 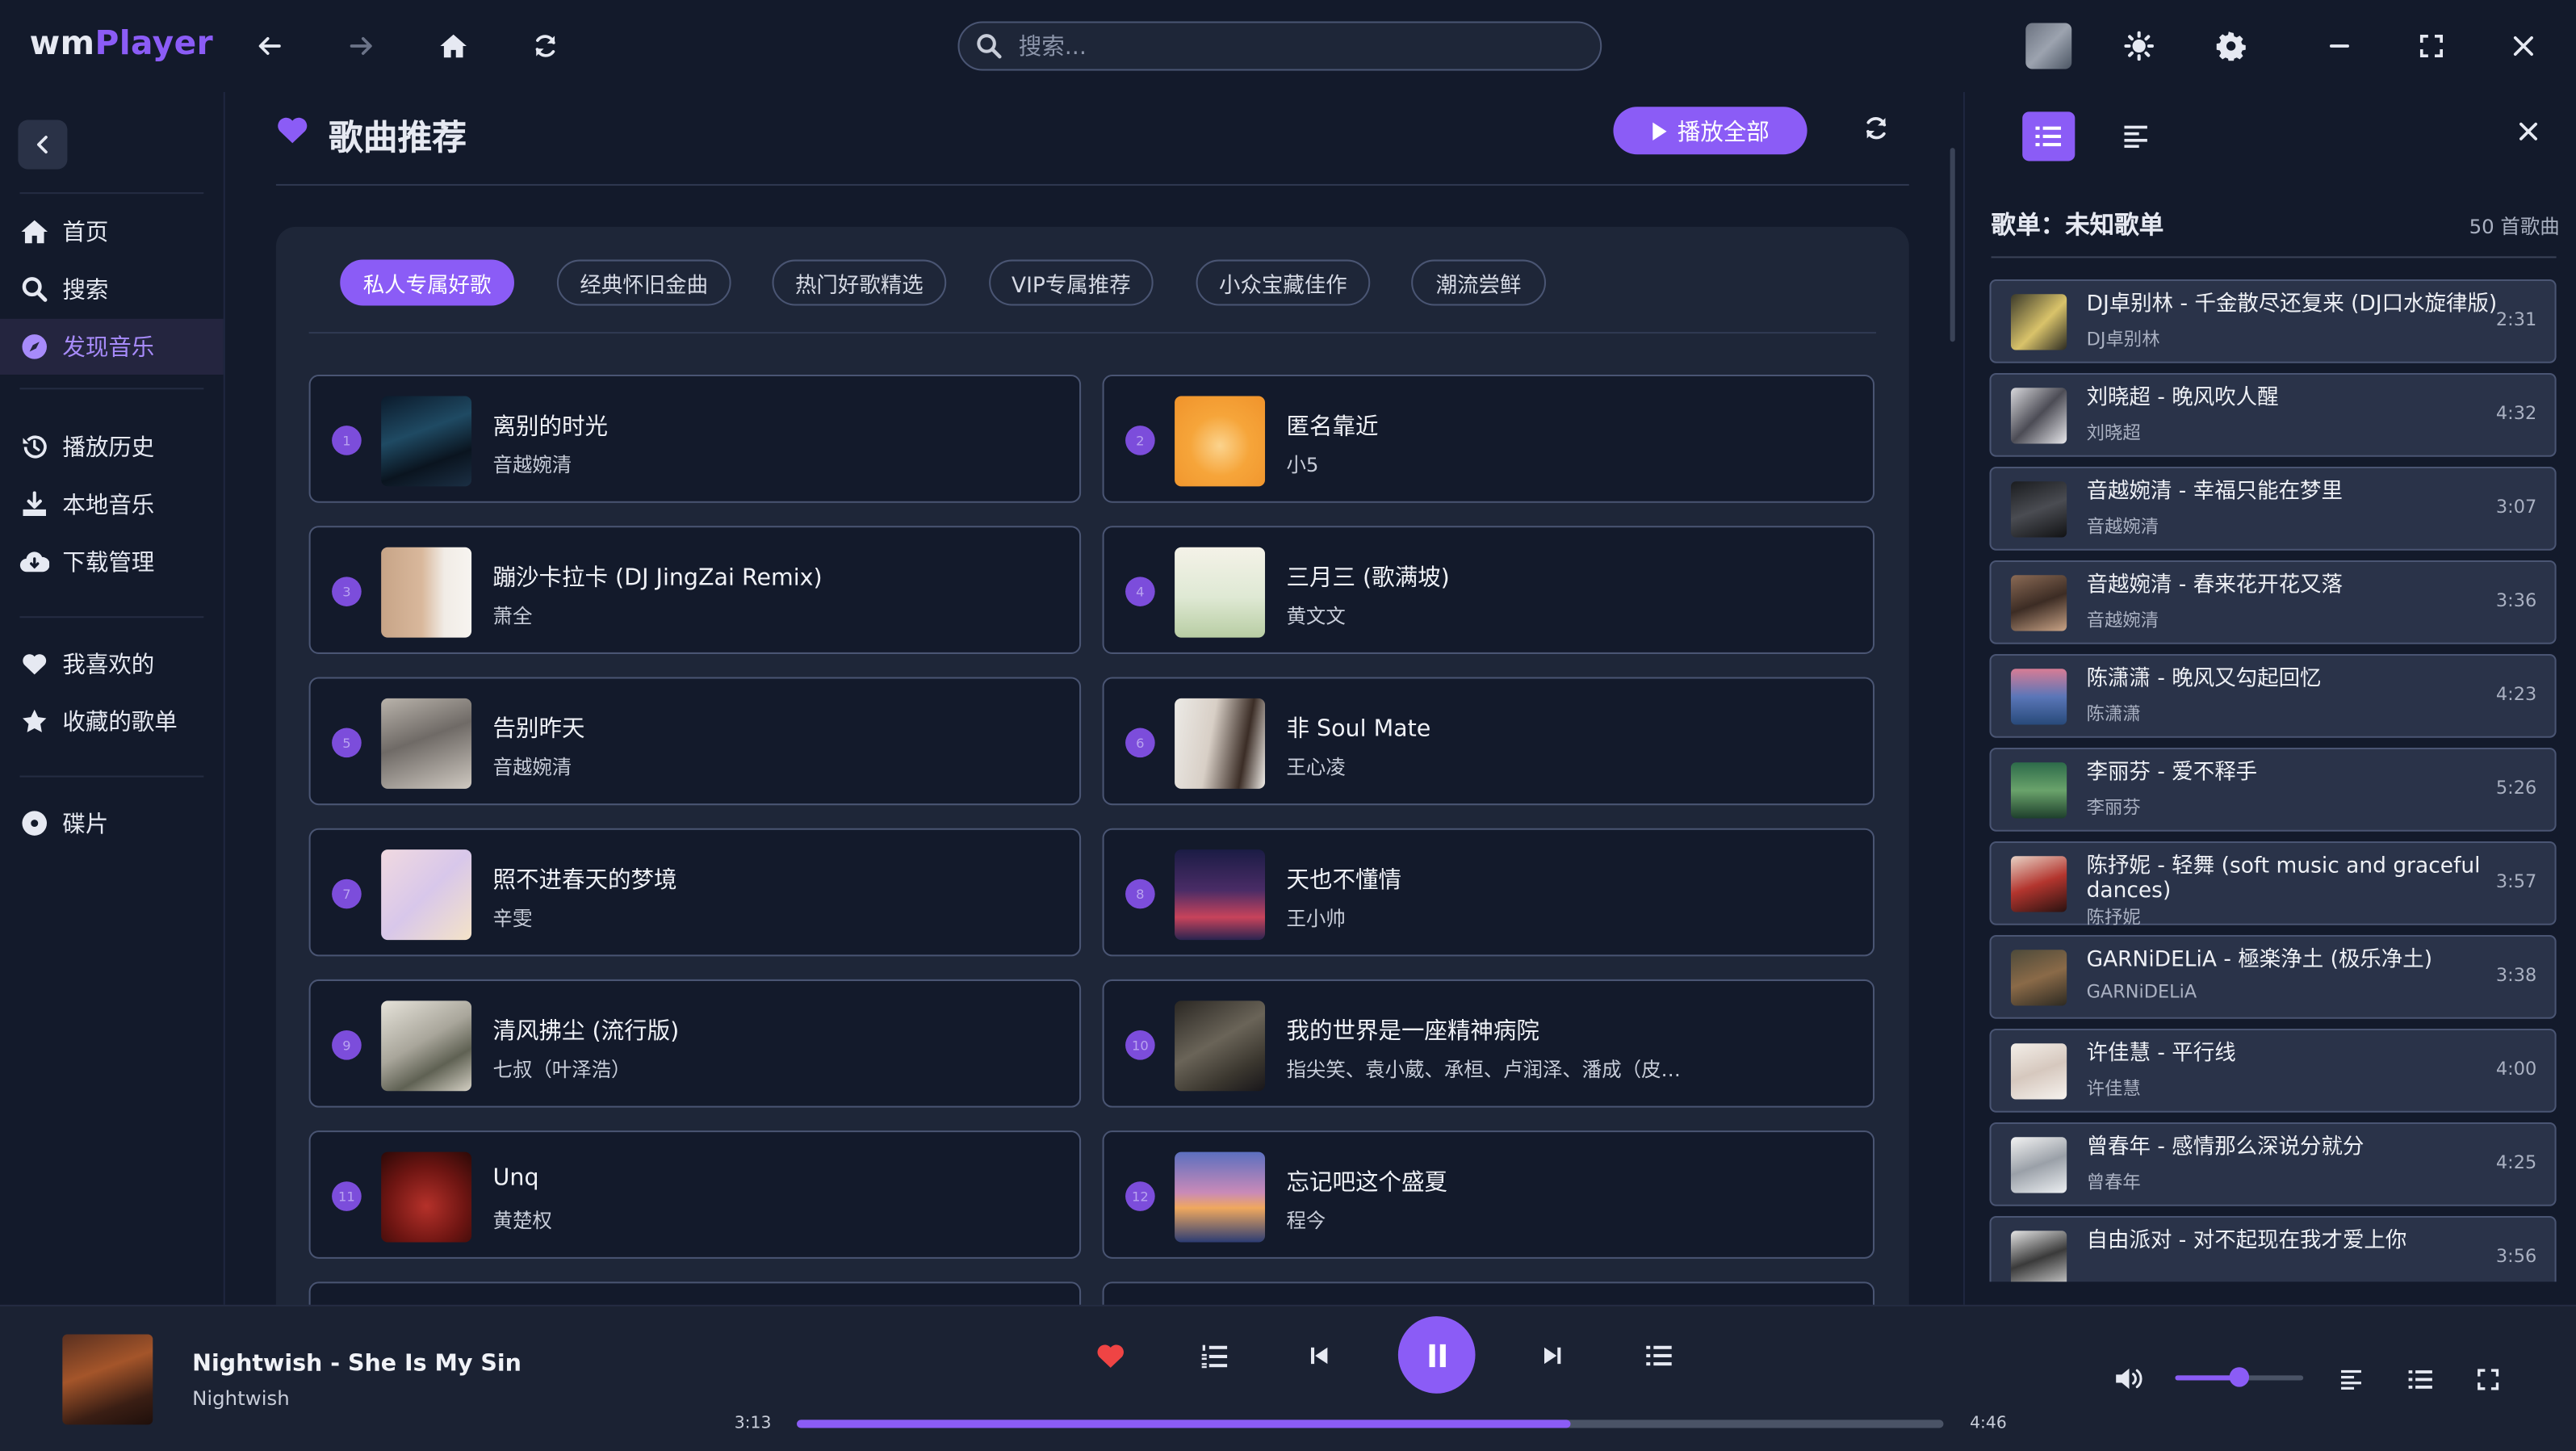 I want to click on sidebar-item-liked: 我喜欢的, so click(x=112, y=664).